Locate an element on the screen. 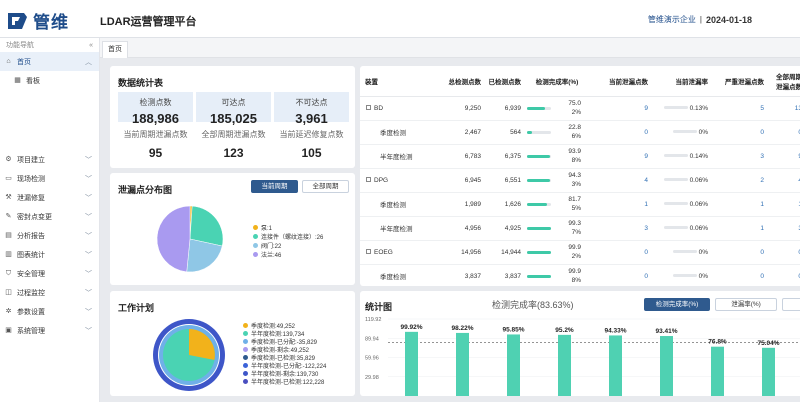  sidebar-item-process-monitor: ◫ 过程监控 ﹀ is located at coordinates (49, 292).